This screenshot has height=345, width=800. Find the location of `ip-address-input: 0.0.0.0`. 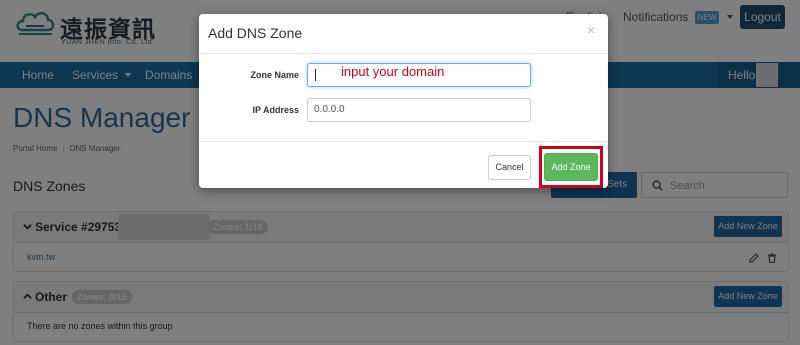

ip-address-input: 0.0.0.0 is located at coordinates (419, 110).